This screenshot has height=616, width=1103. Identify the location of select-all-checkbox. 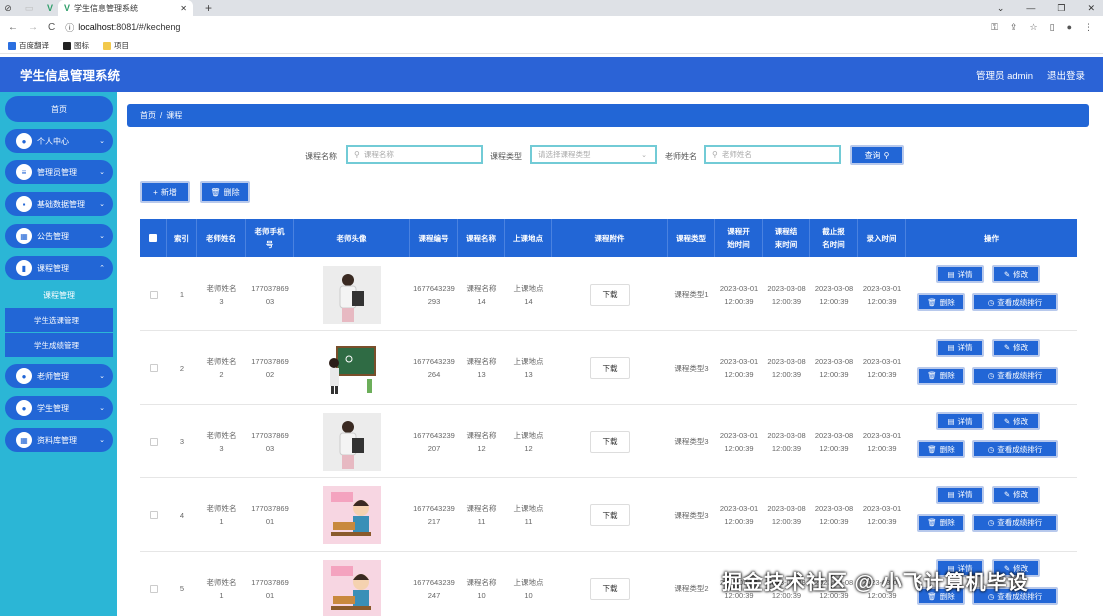
(153, 238).